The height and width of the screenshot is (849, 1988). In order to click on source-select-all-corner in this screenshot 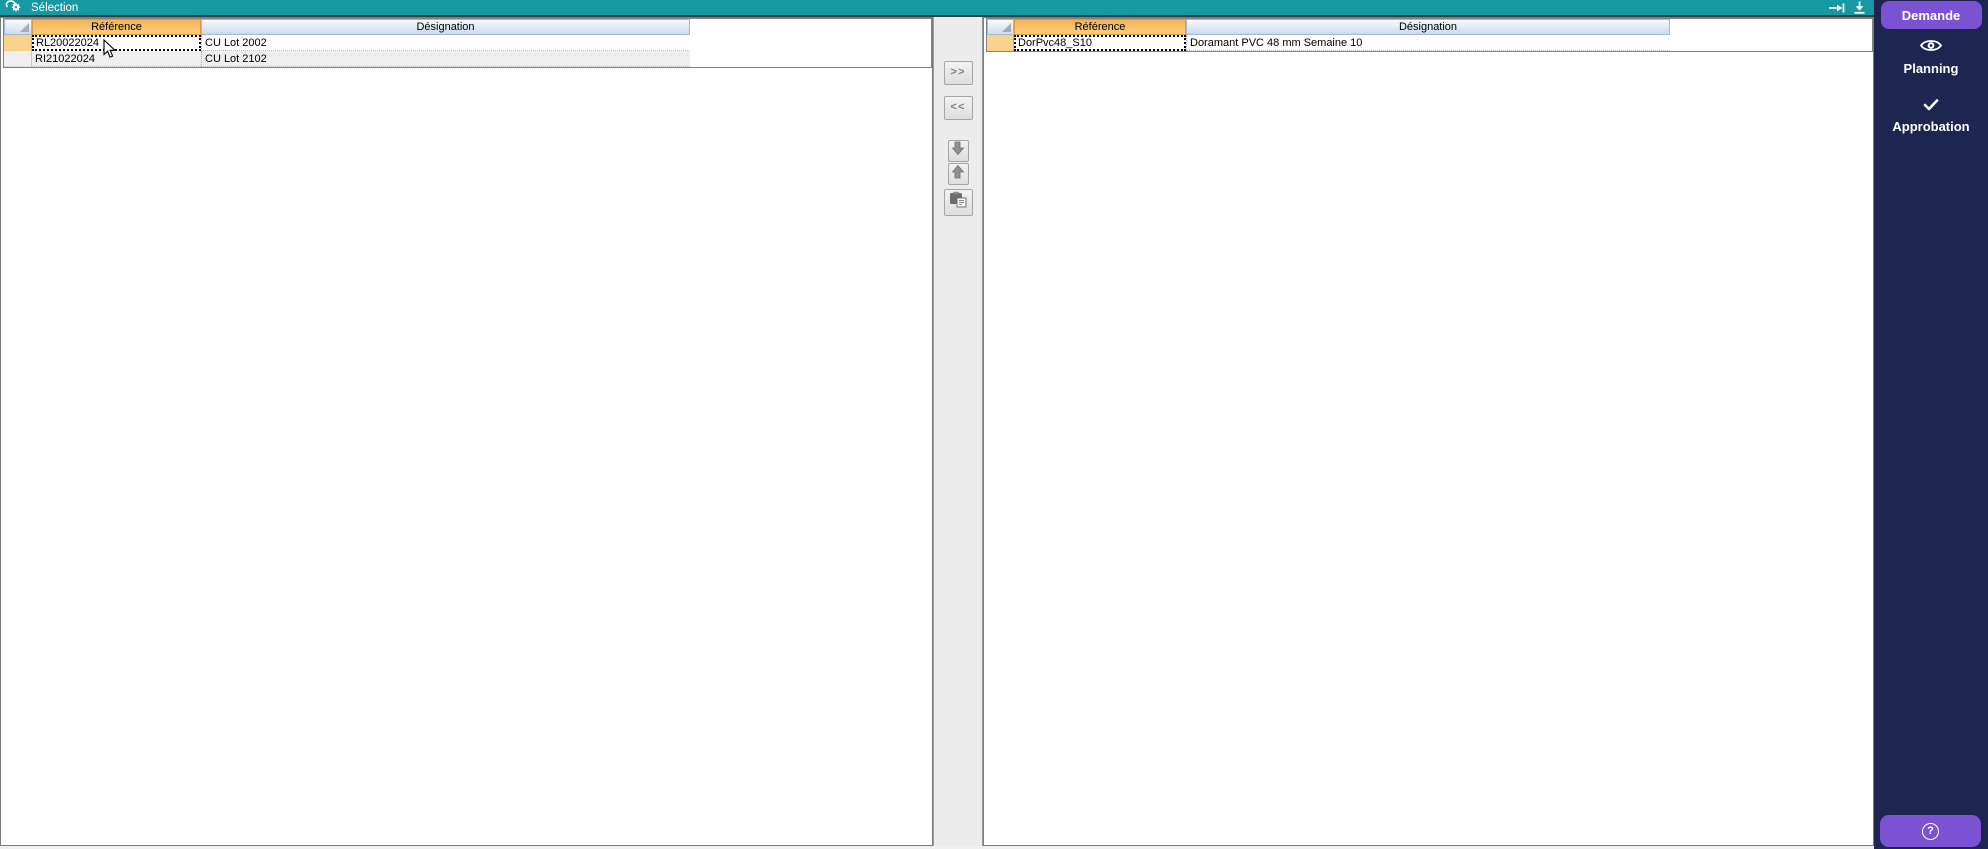, I will do `click(18, 27)`.